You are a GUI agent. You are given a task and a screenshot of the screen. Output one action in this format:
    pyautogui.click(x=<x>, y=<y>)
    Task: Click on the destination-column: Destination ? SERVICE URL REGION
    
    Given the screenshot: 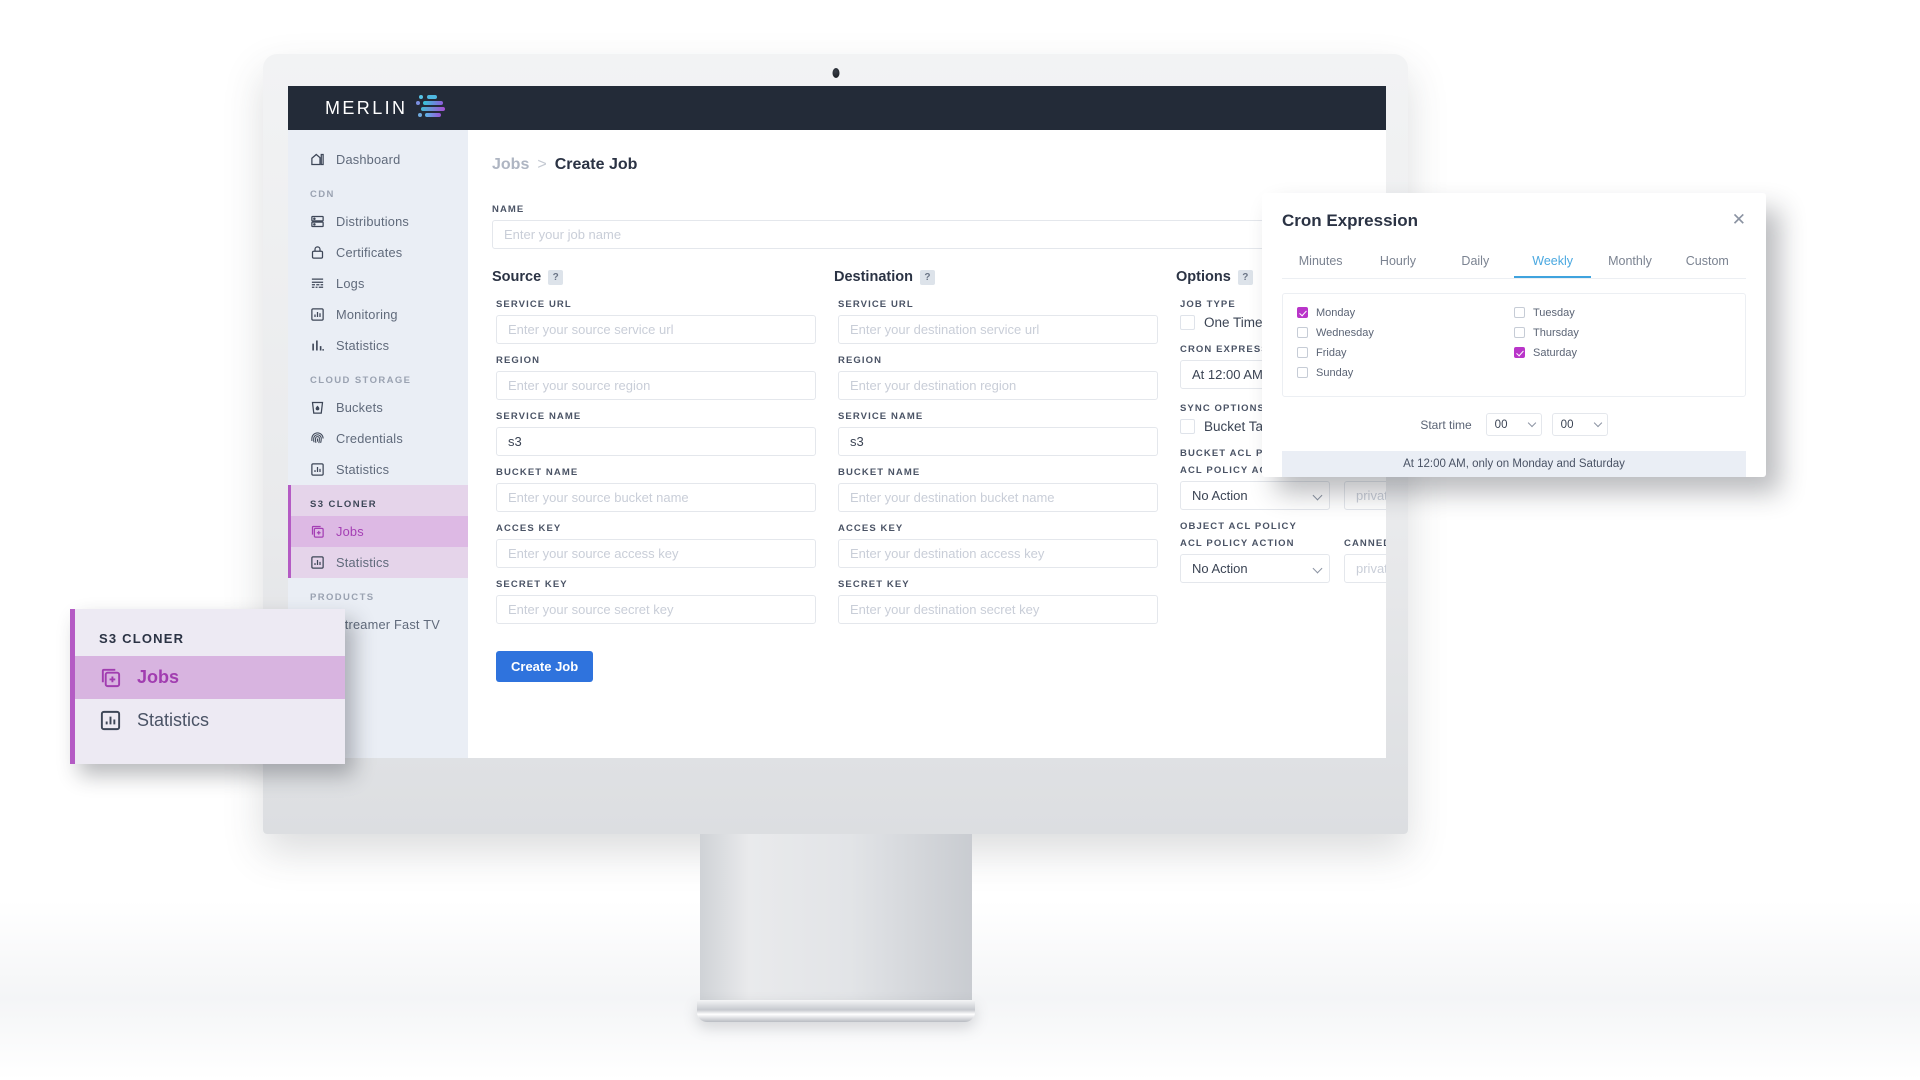 What is the action you would take?
    pyautogui.click(x=996, y=475)
    